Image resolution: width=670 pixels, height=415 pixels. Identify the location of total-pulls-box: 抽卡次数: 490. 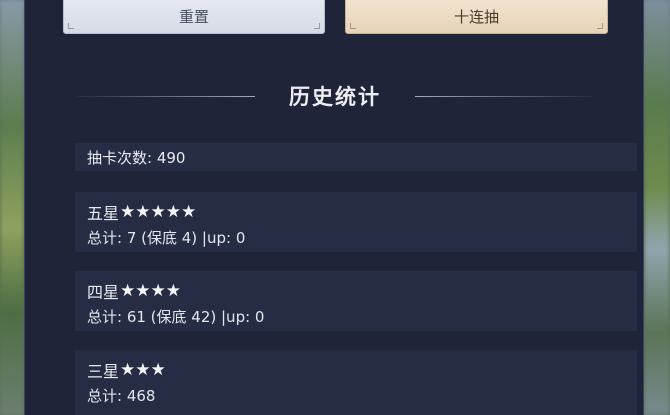
(356, 157).